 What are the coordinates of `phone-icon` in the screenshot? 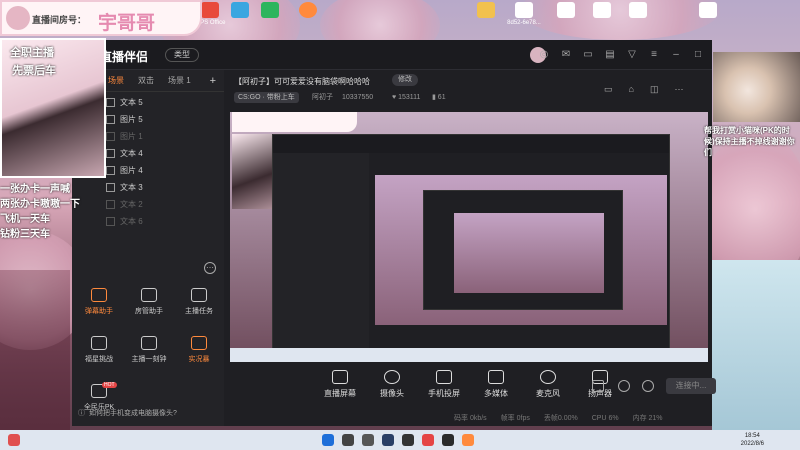 It's located at (444, 377).